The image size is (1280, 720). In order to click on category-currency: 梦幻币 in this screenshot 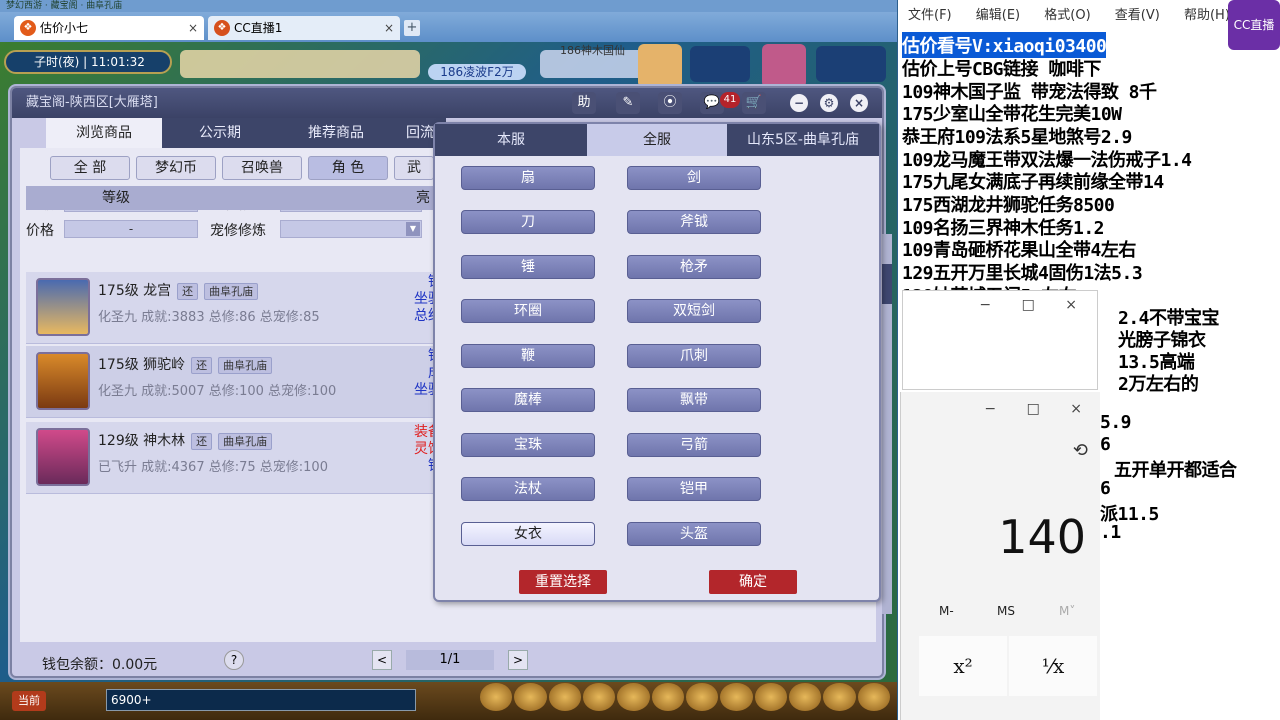, I will do `click(176, 168)`.